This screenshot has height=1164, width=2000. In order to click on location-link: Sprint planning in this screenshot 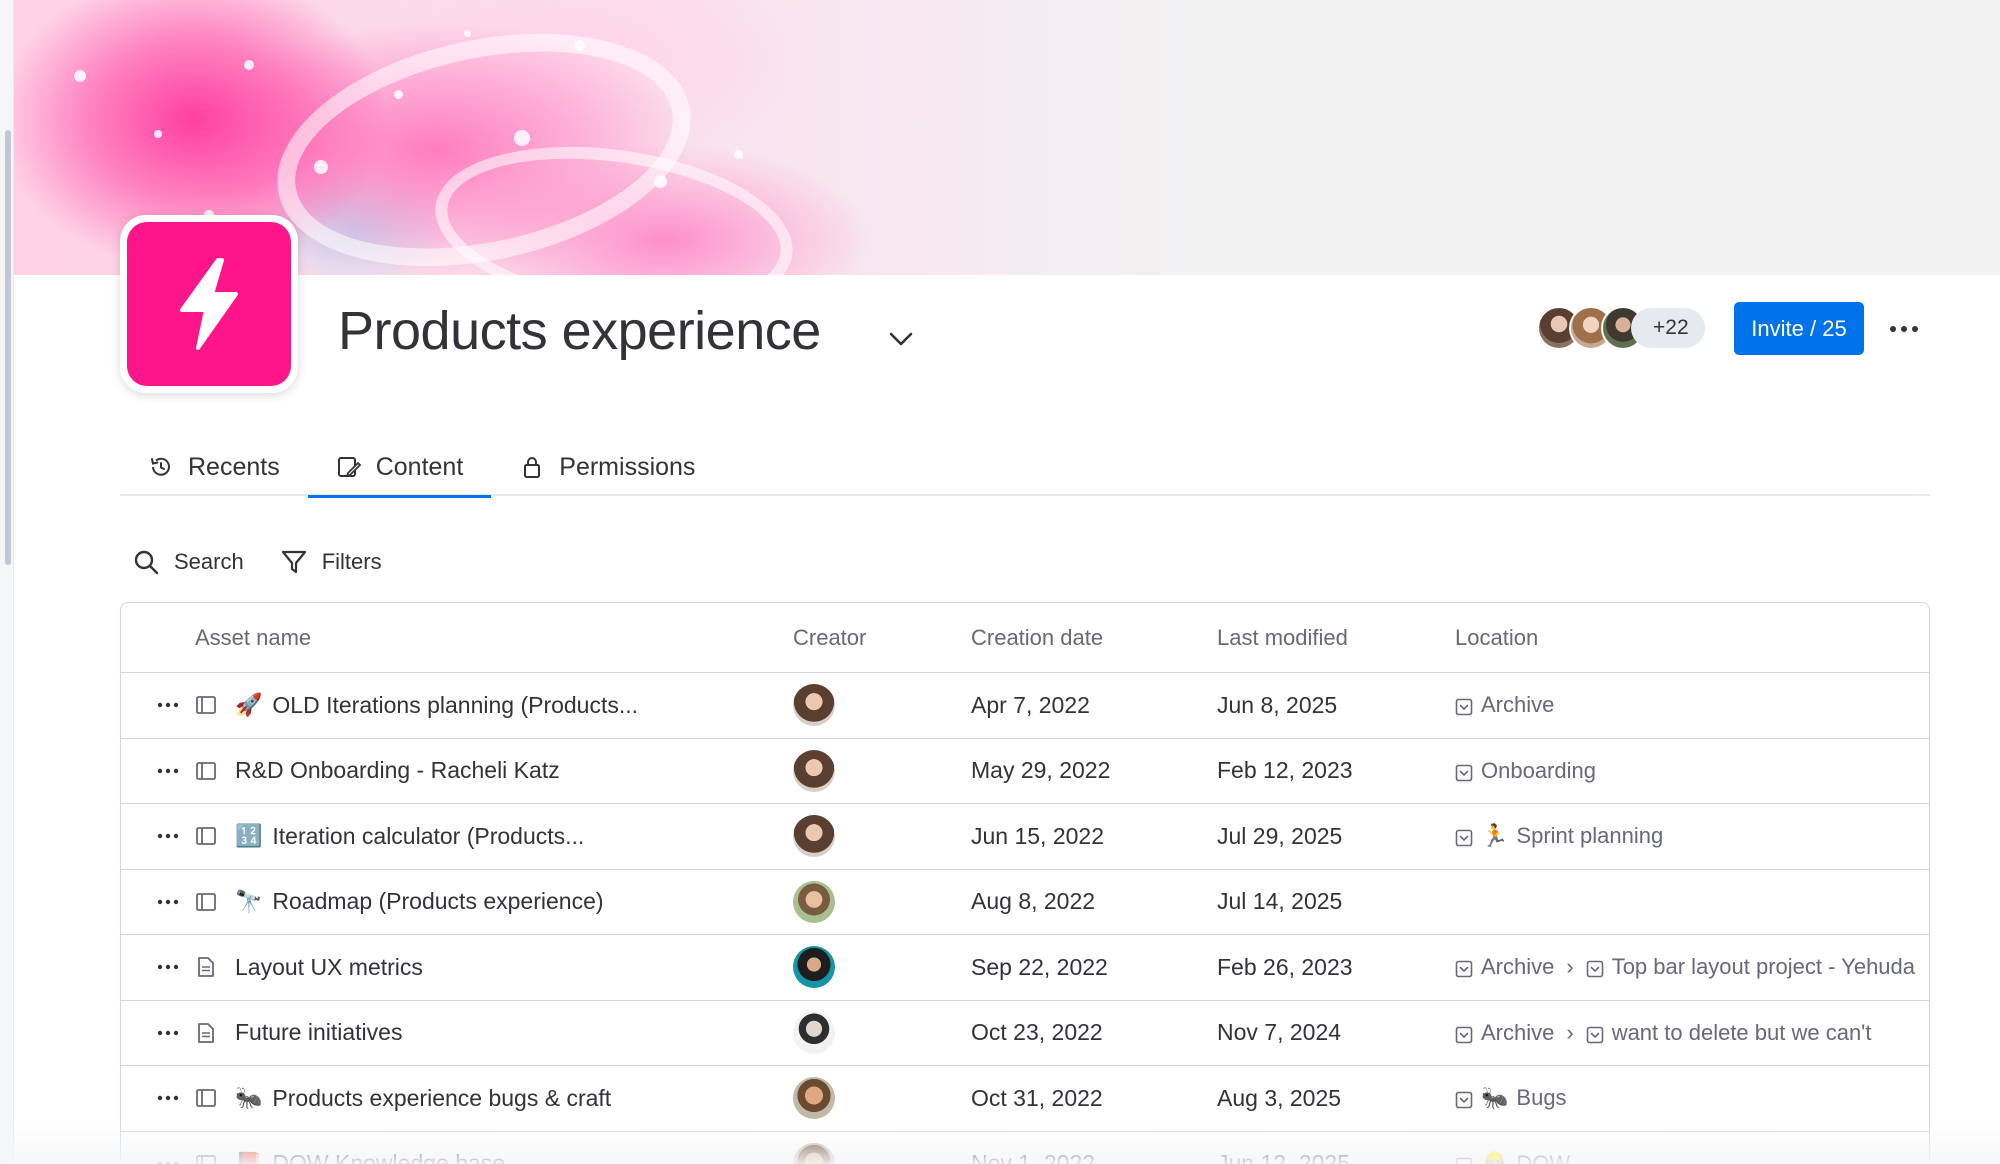, I will do `click(1589, 836)`.